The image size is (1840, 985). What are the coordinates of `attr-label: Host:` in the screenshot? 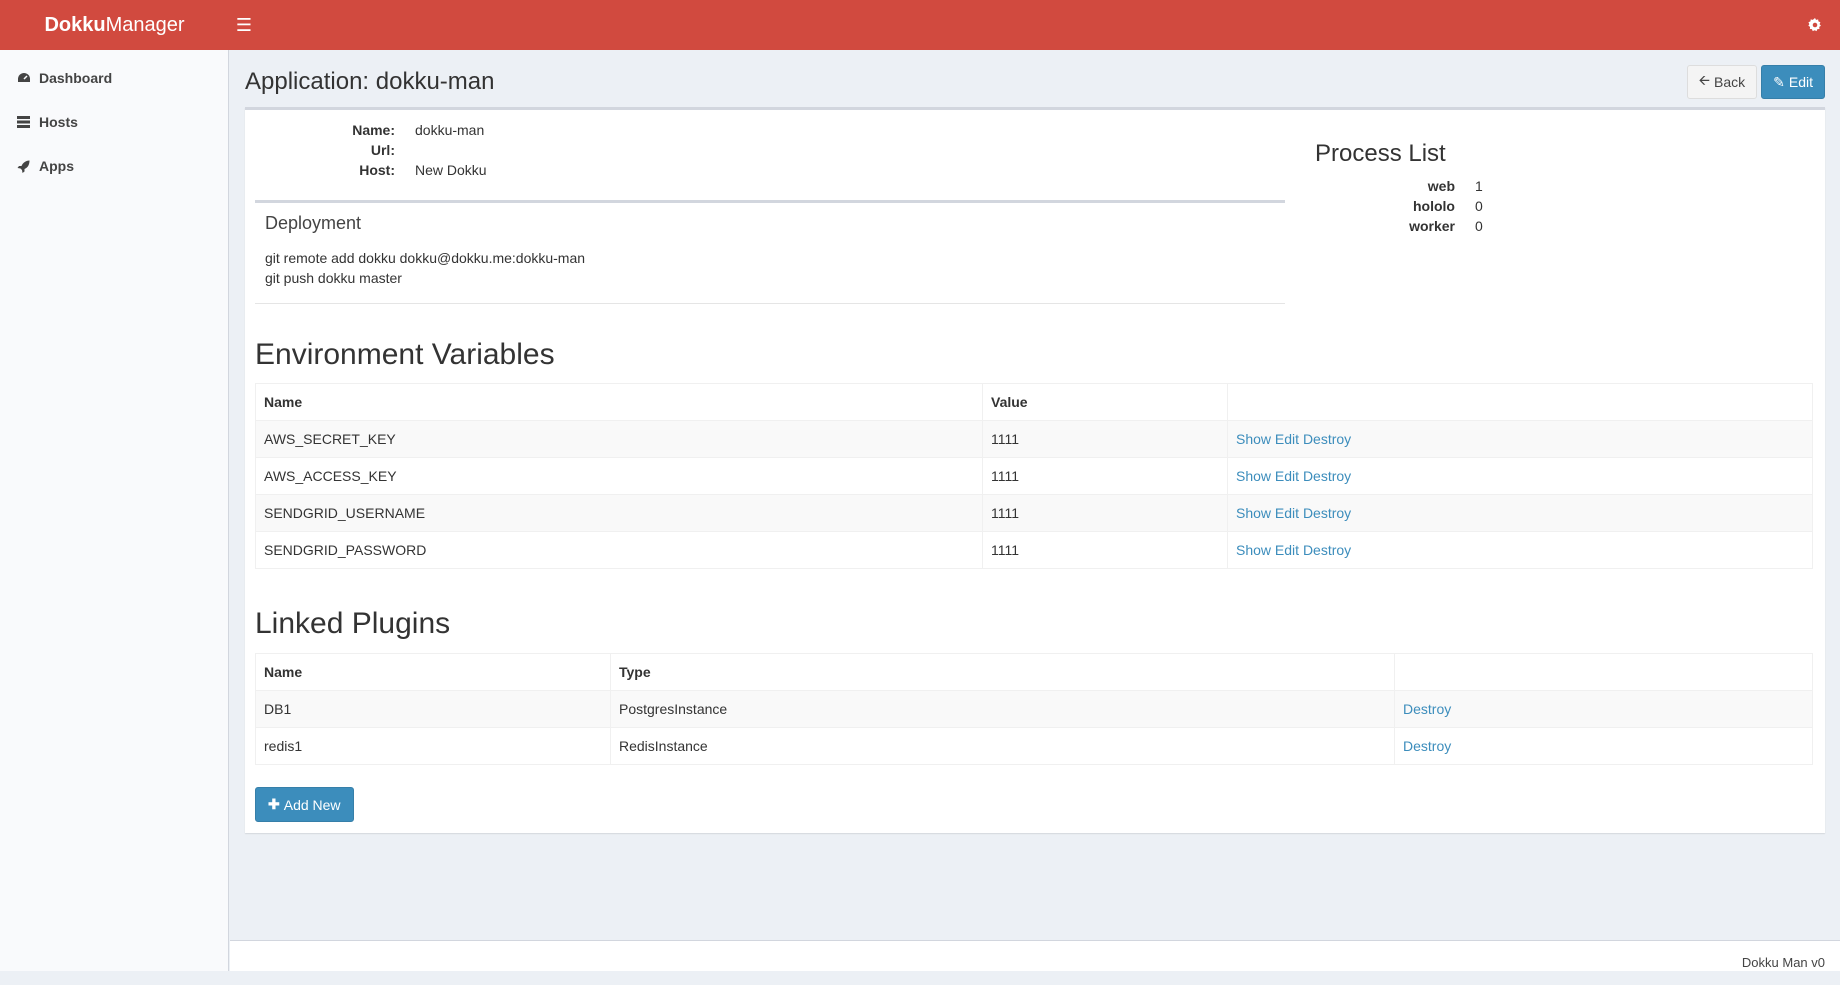 It's located at (377, 170).